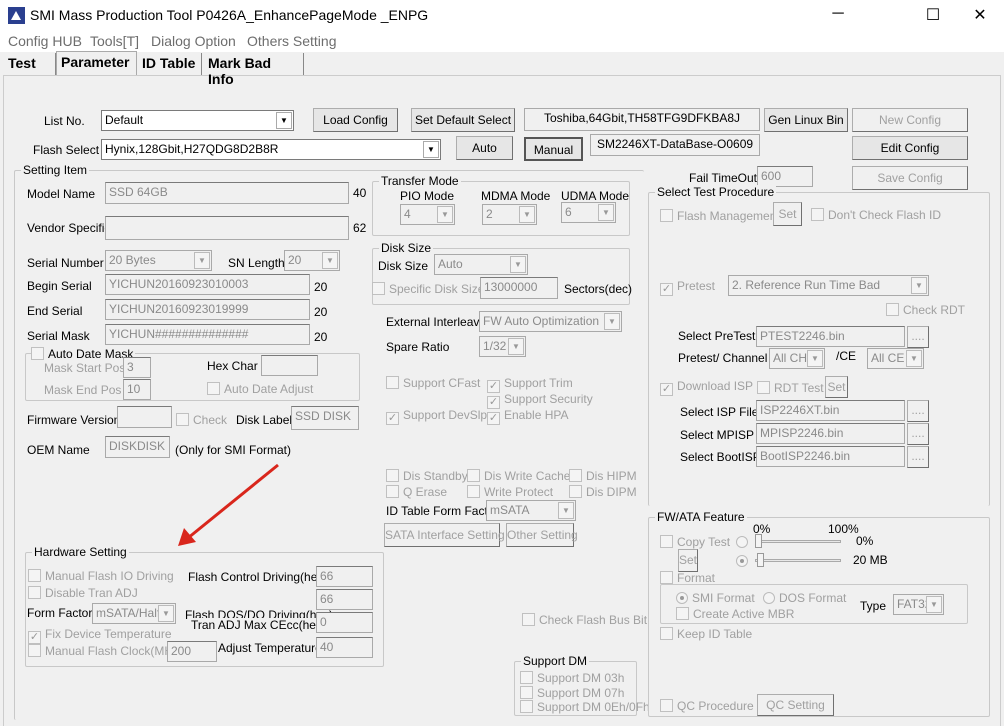 This screenshot has height=726, width=1004. Describe the element at coordinates (830, 336) in the screenshot. I see `select-pretest-input: PTEST2246.bin` at that location.